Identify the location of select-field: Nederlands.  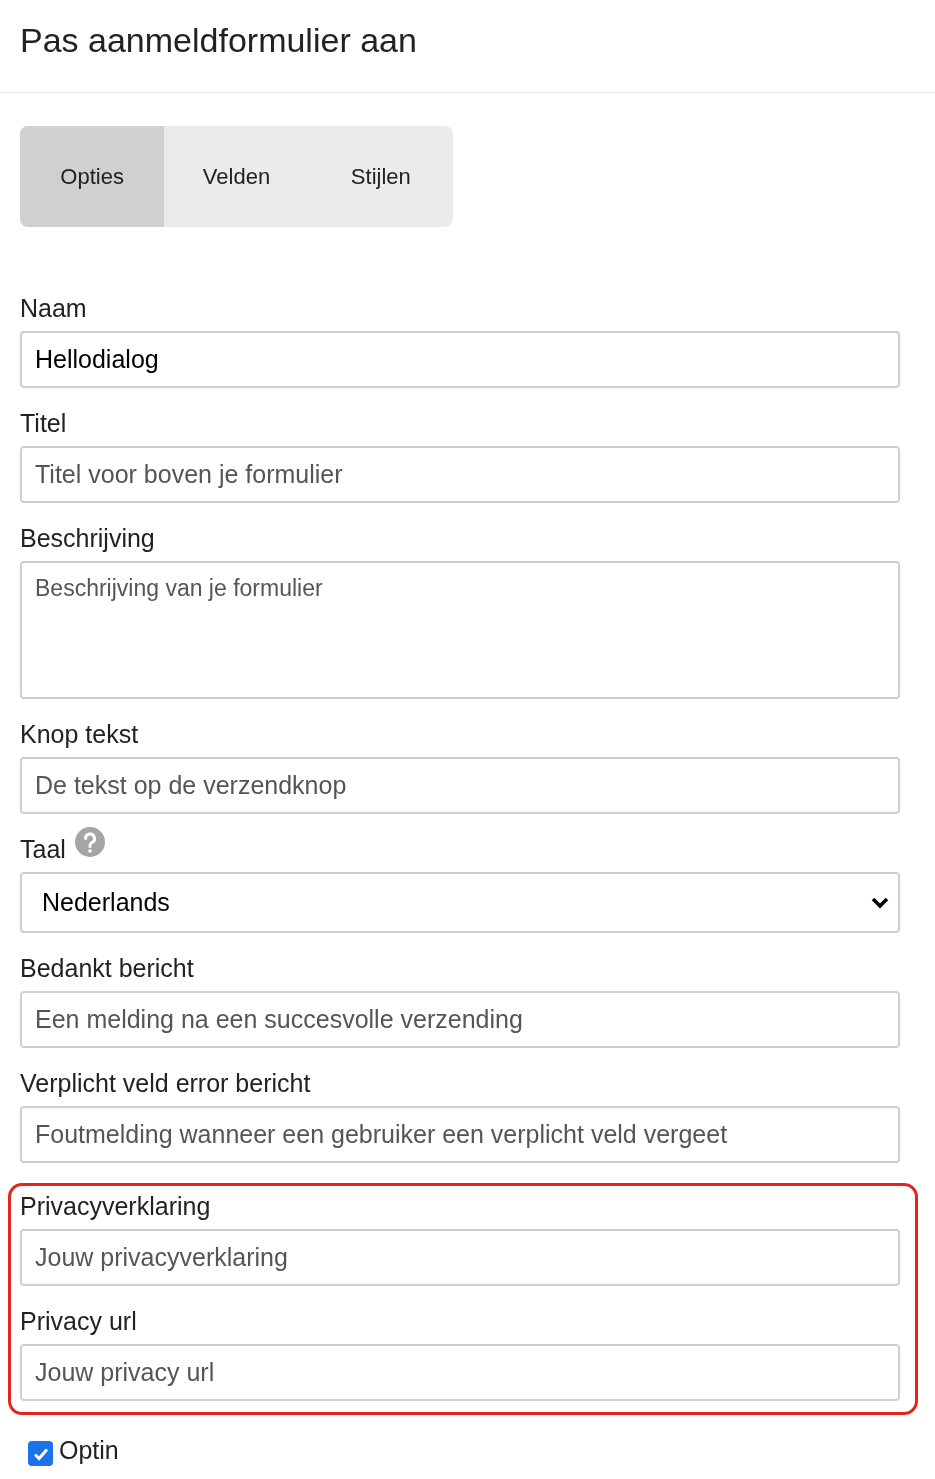
(460, 902).